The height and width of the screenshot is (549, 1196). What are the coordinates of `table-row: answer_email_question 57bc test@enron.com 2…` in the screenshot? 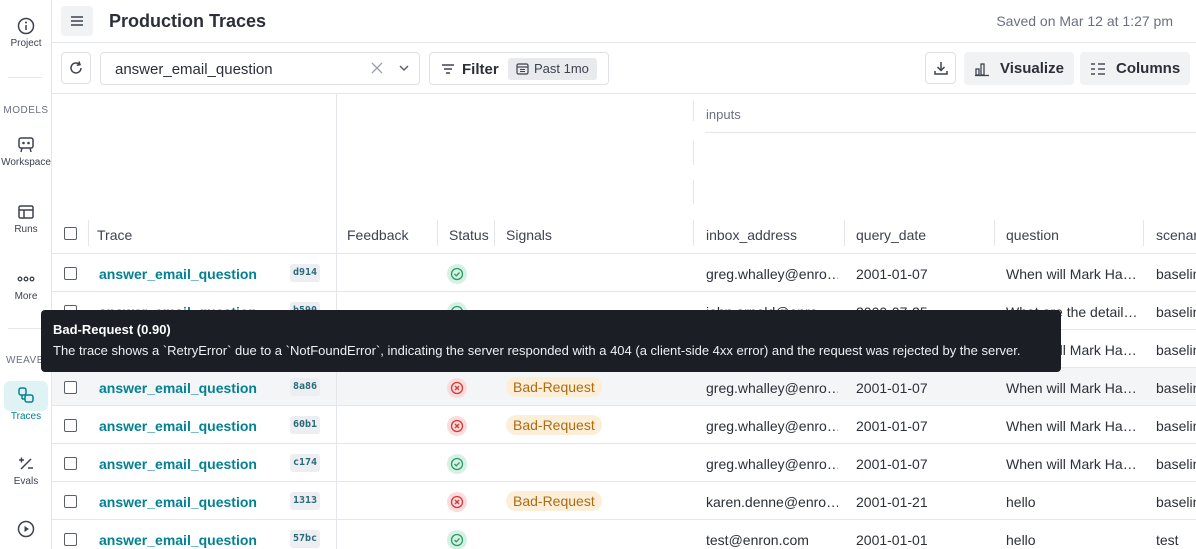 It's located at (624, 534).